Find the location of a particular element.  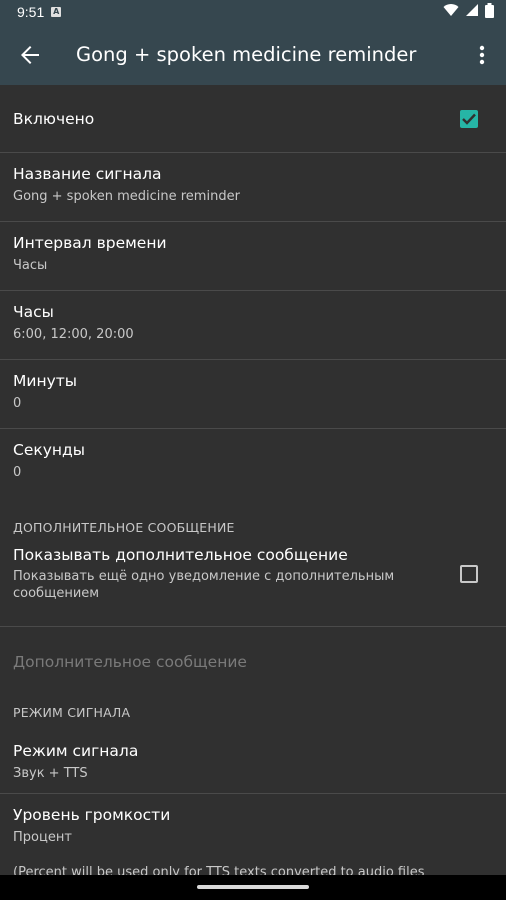

signal-icon is located at coordinates (472, 12).